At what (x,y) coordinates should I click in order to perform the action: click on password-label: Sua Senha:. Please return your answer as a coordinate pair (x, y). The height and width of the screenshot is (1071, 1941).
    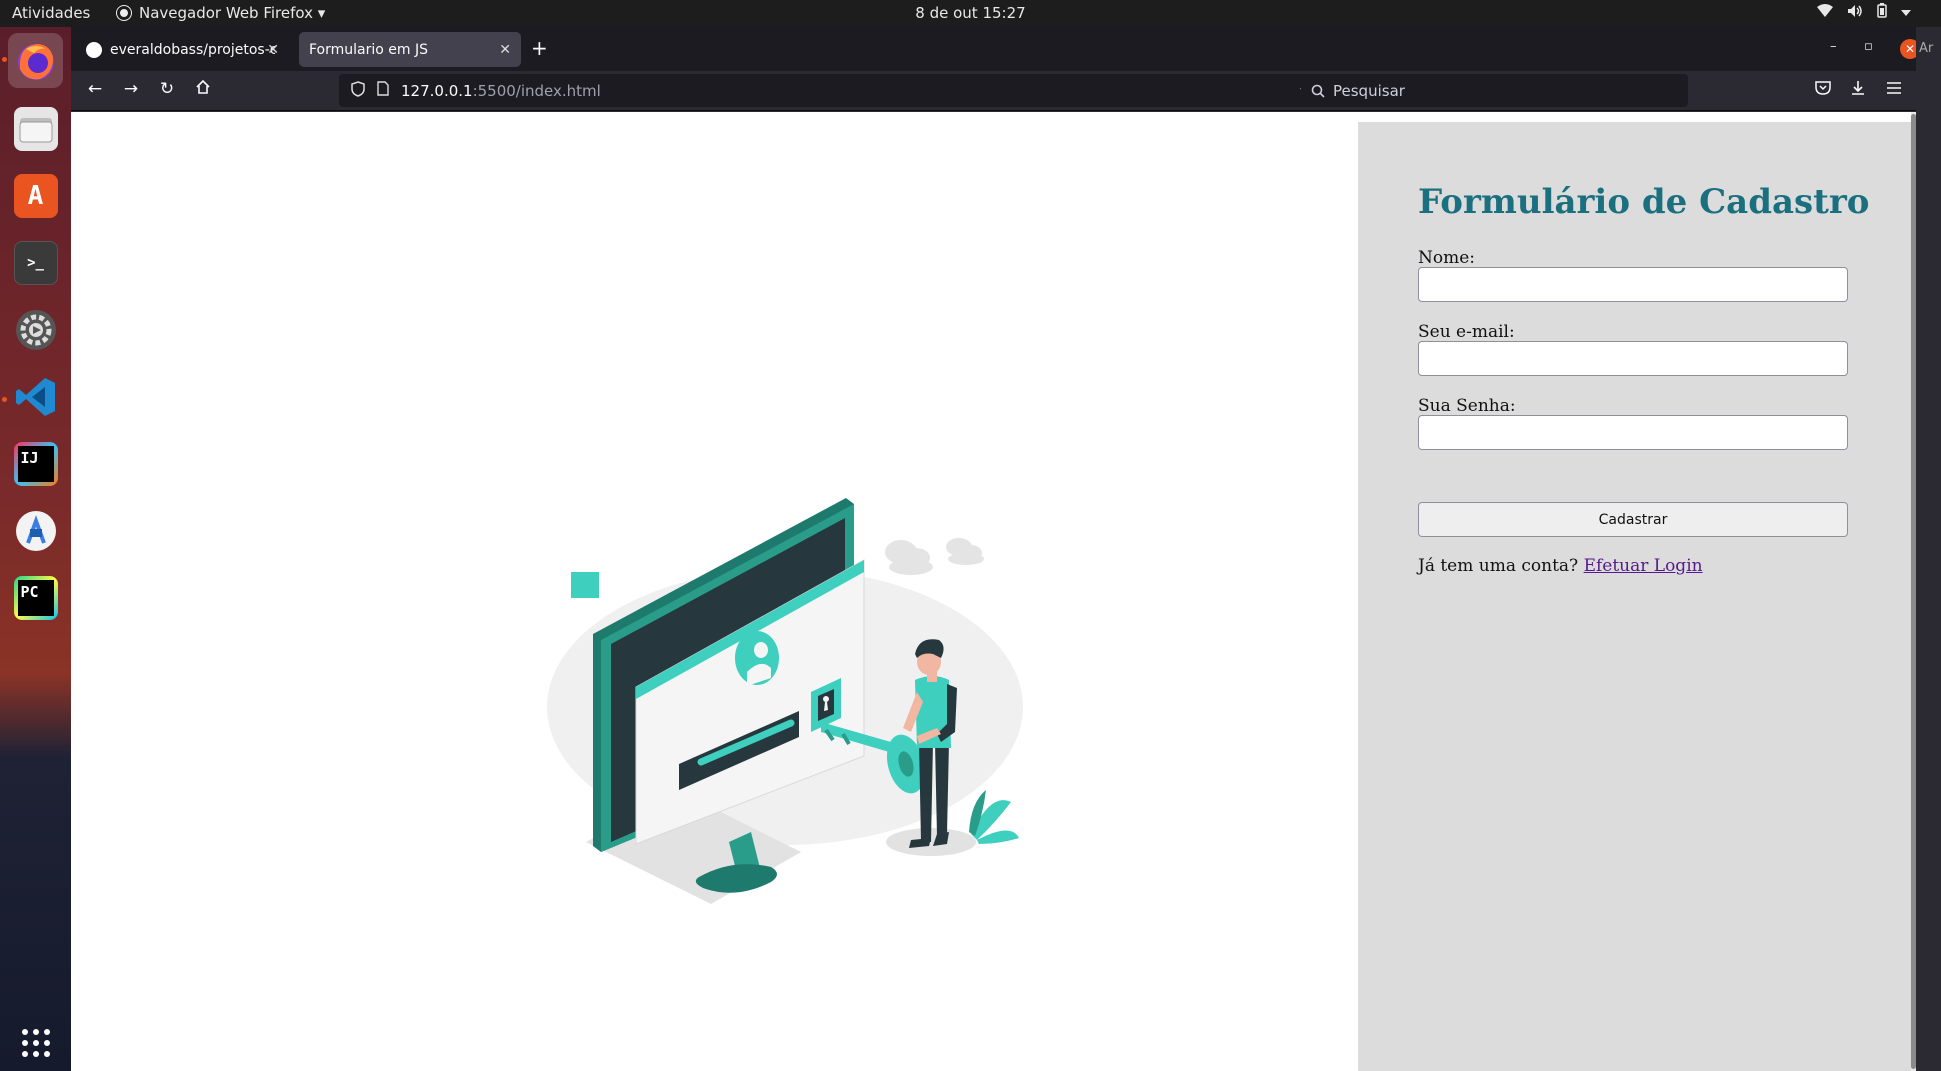
    Looking at the image, I should click on (1467, 406).